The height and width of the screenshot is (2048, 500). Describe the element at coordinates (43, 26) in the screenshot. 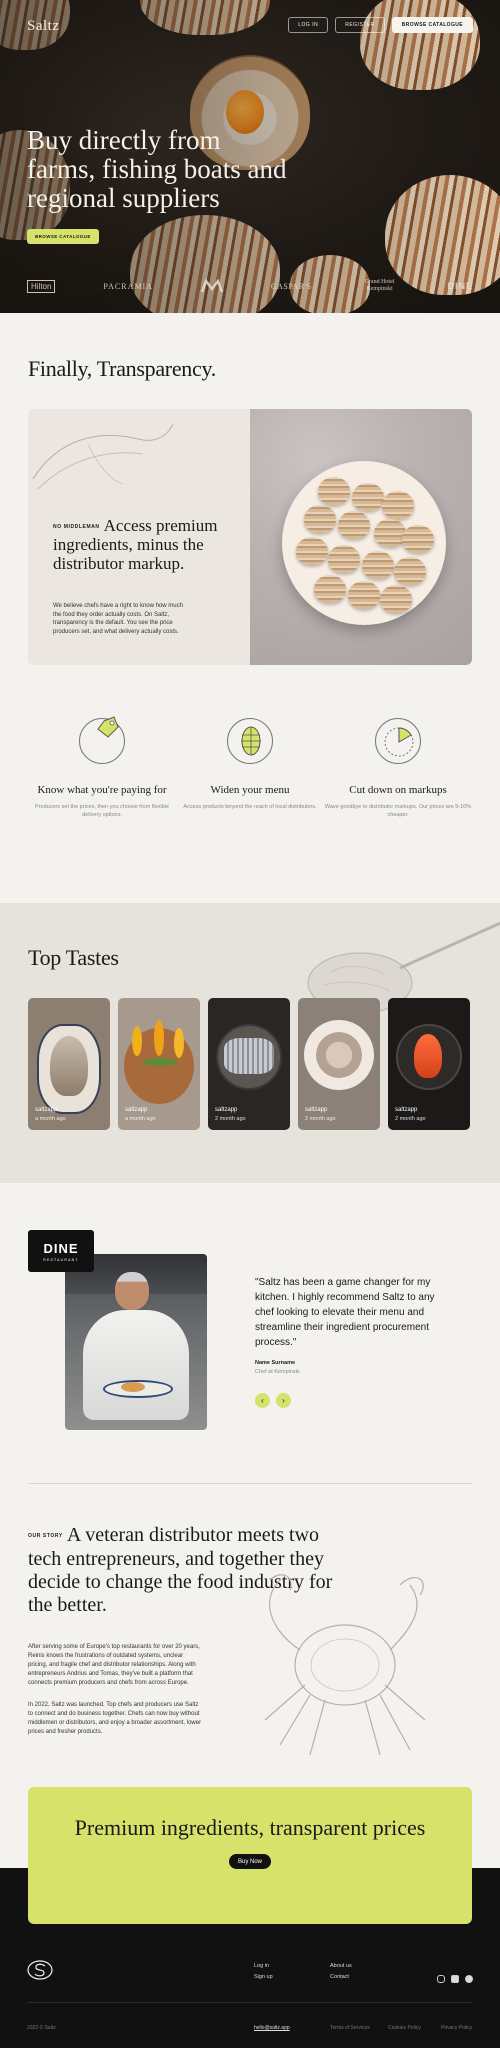

I see `saltz-logo: Saltz` at that location.